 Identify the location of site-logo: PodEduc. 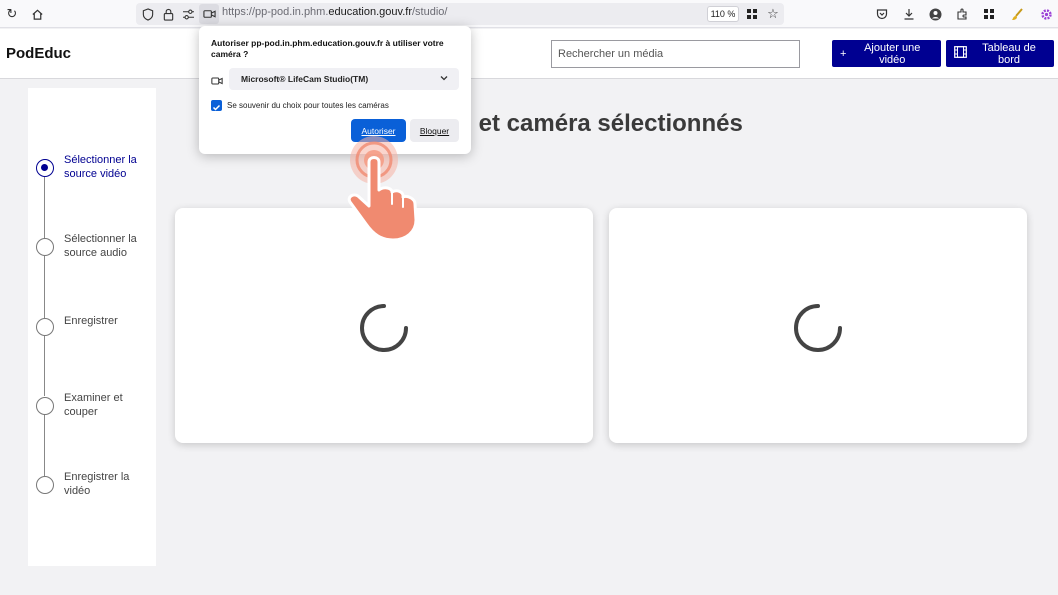
(38, 53).